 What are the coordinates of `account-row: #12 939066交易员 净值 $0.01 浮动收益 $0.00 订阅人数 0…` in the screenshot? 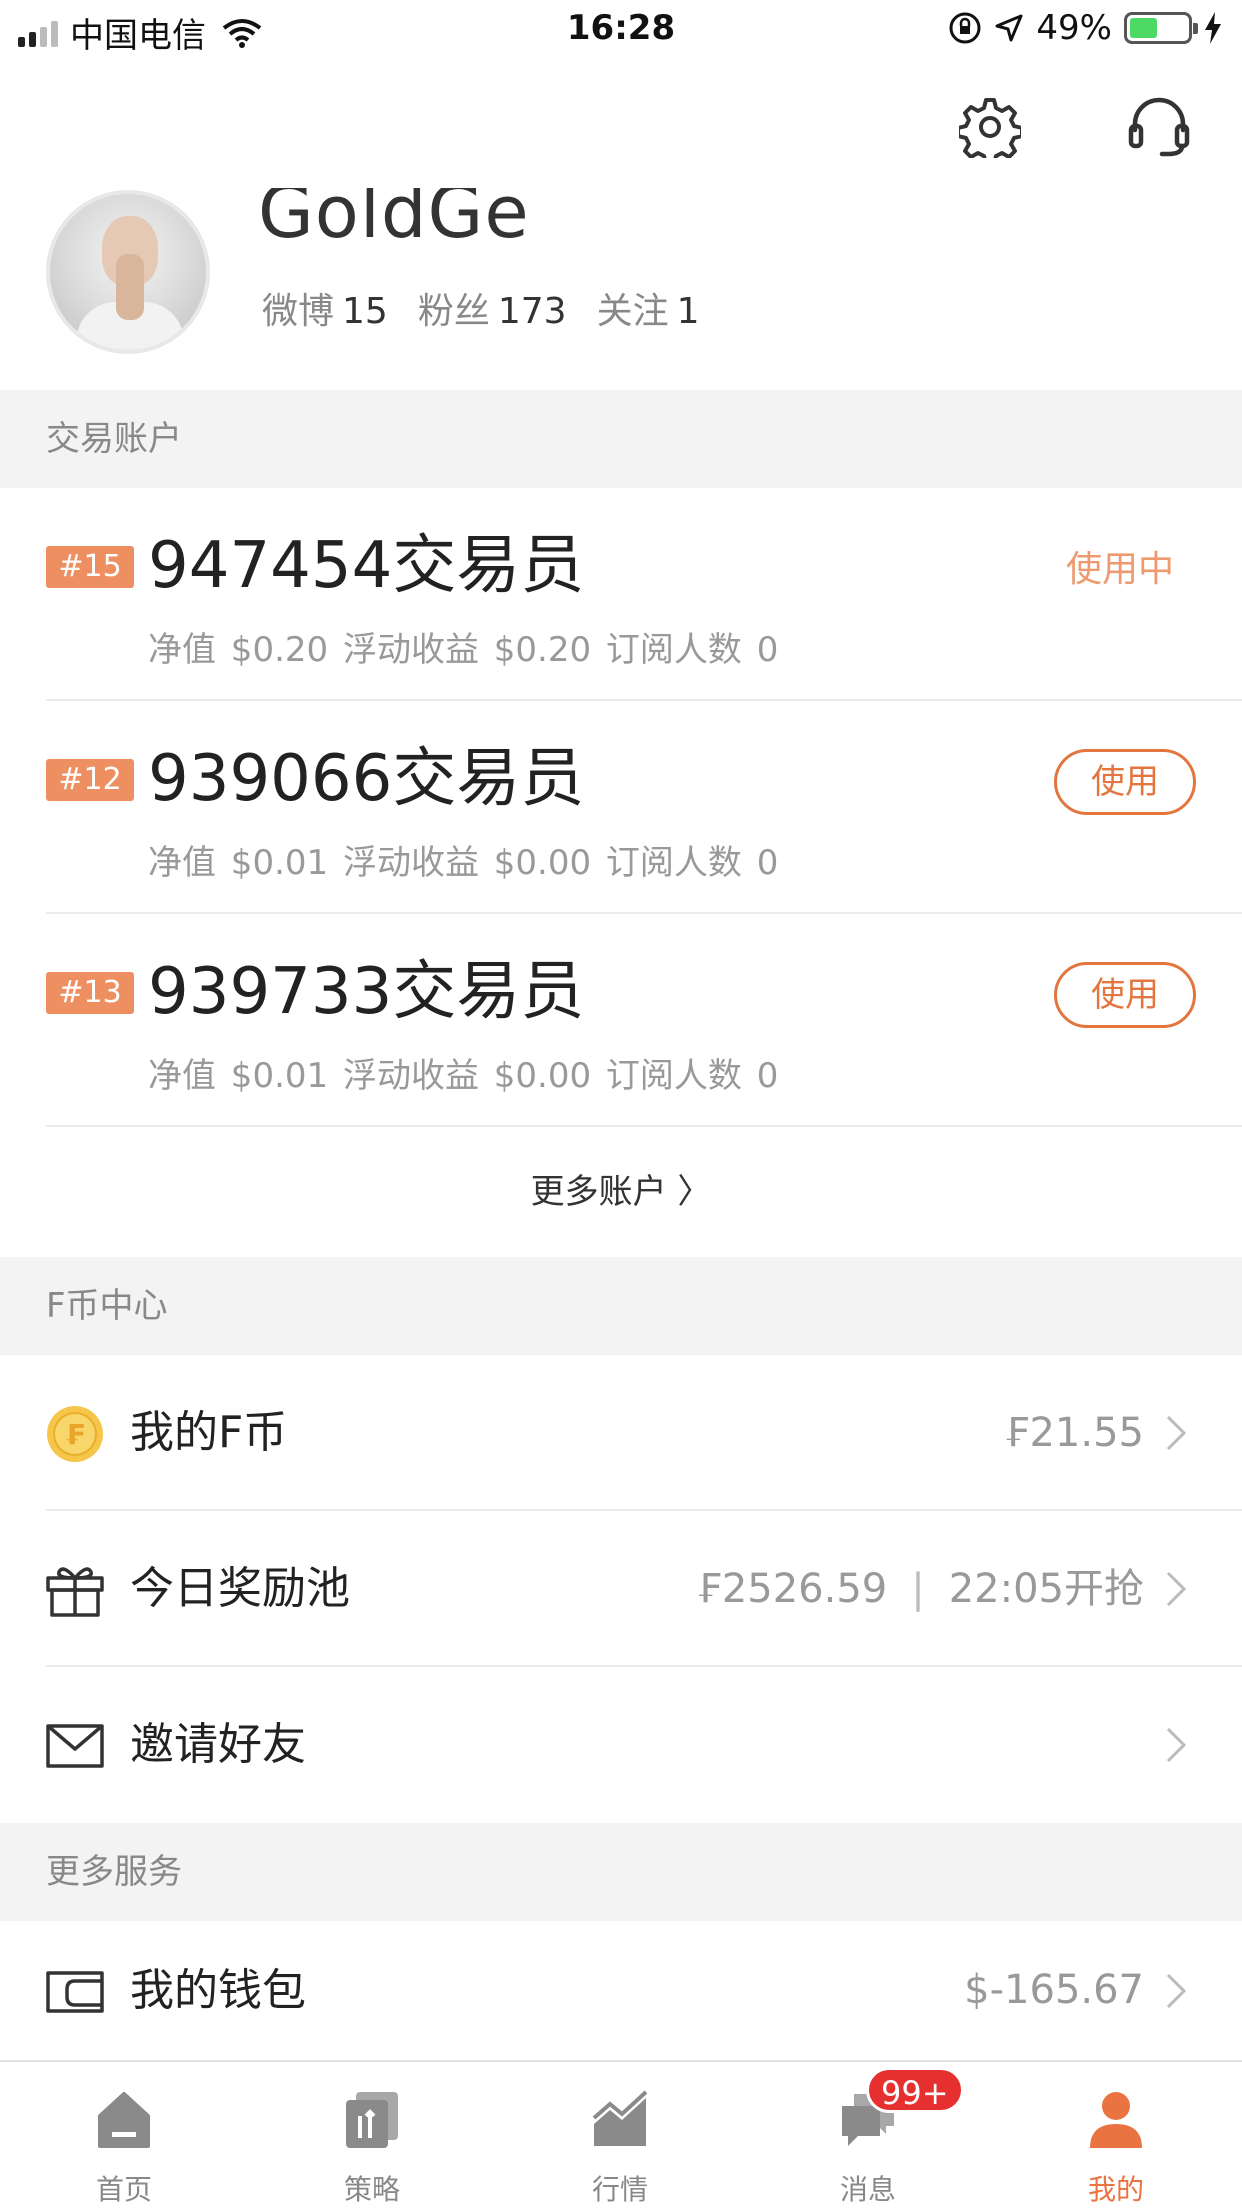 It's located at (621, 807).